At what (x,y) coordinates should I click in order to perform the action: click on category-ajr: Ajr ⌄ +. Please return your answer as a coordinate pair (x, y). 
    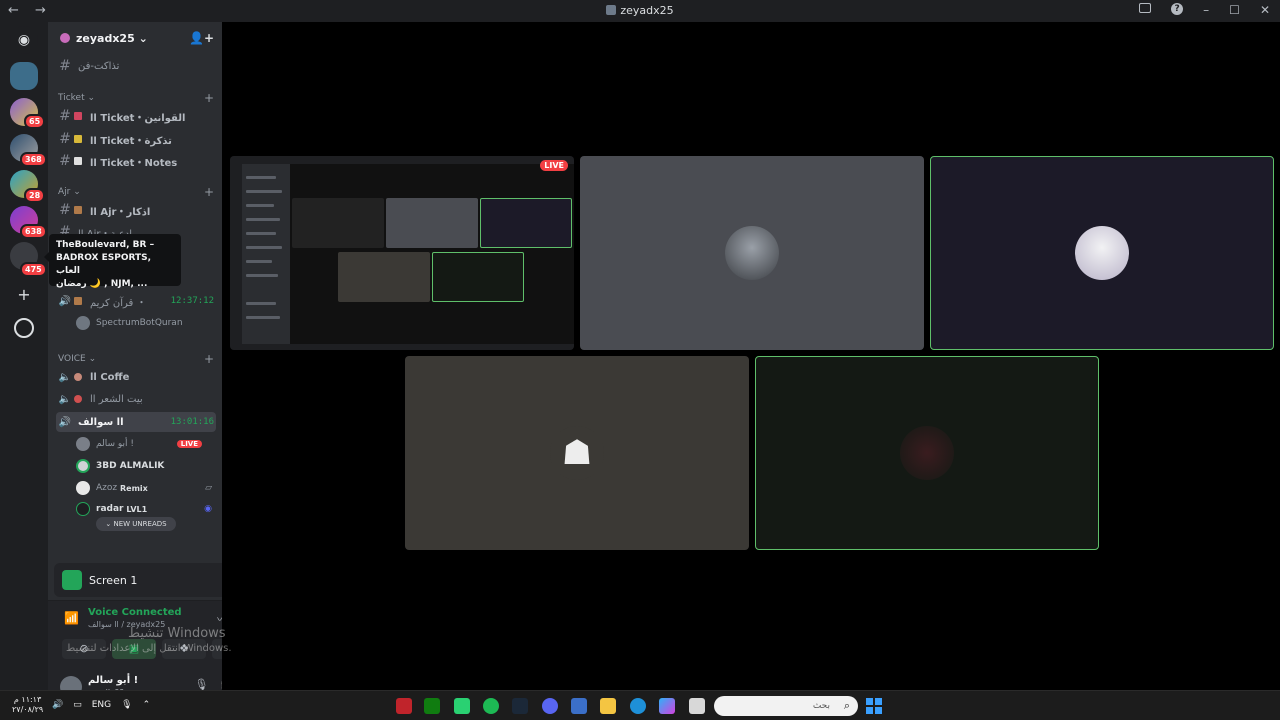
    Looking at the image, I should click on (136, 192).